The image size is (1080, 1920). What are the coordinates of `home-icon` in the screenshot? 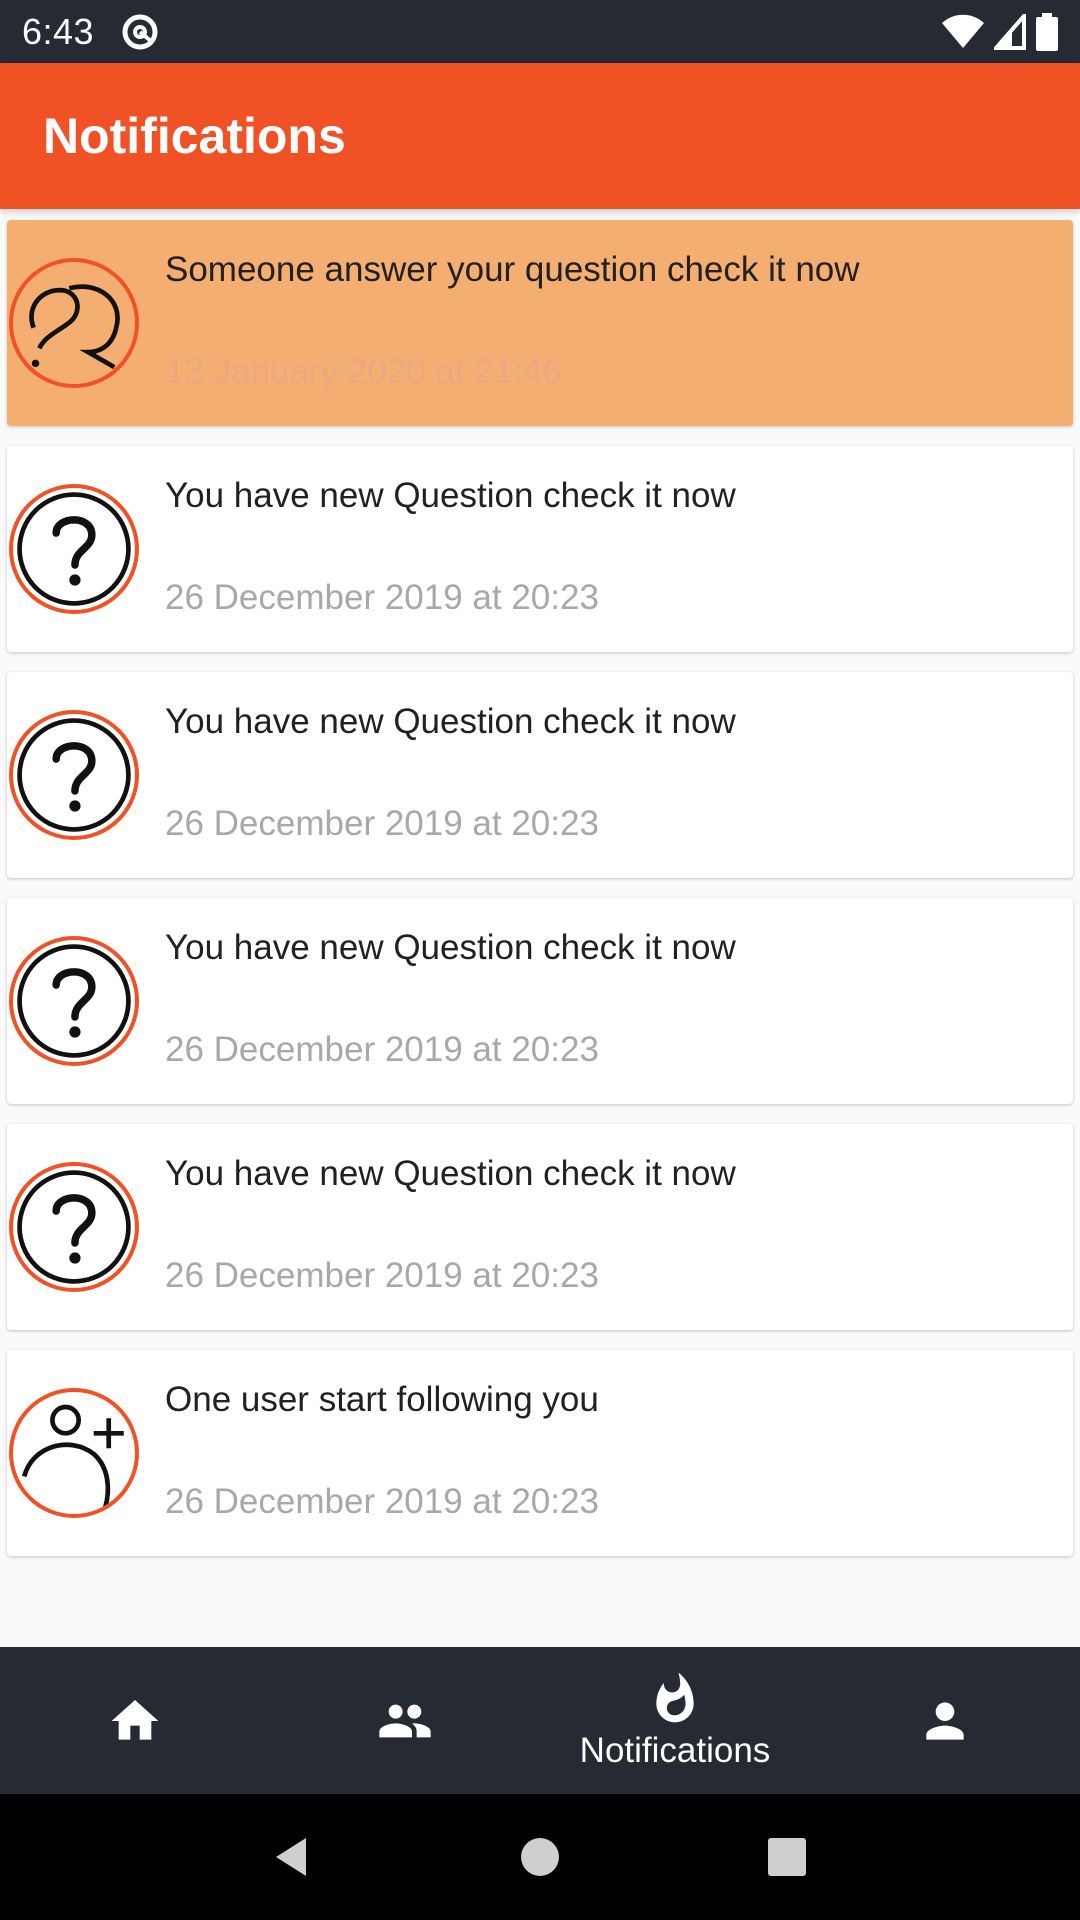 It's located at (135, 1719).